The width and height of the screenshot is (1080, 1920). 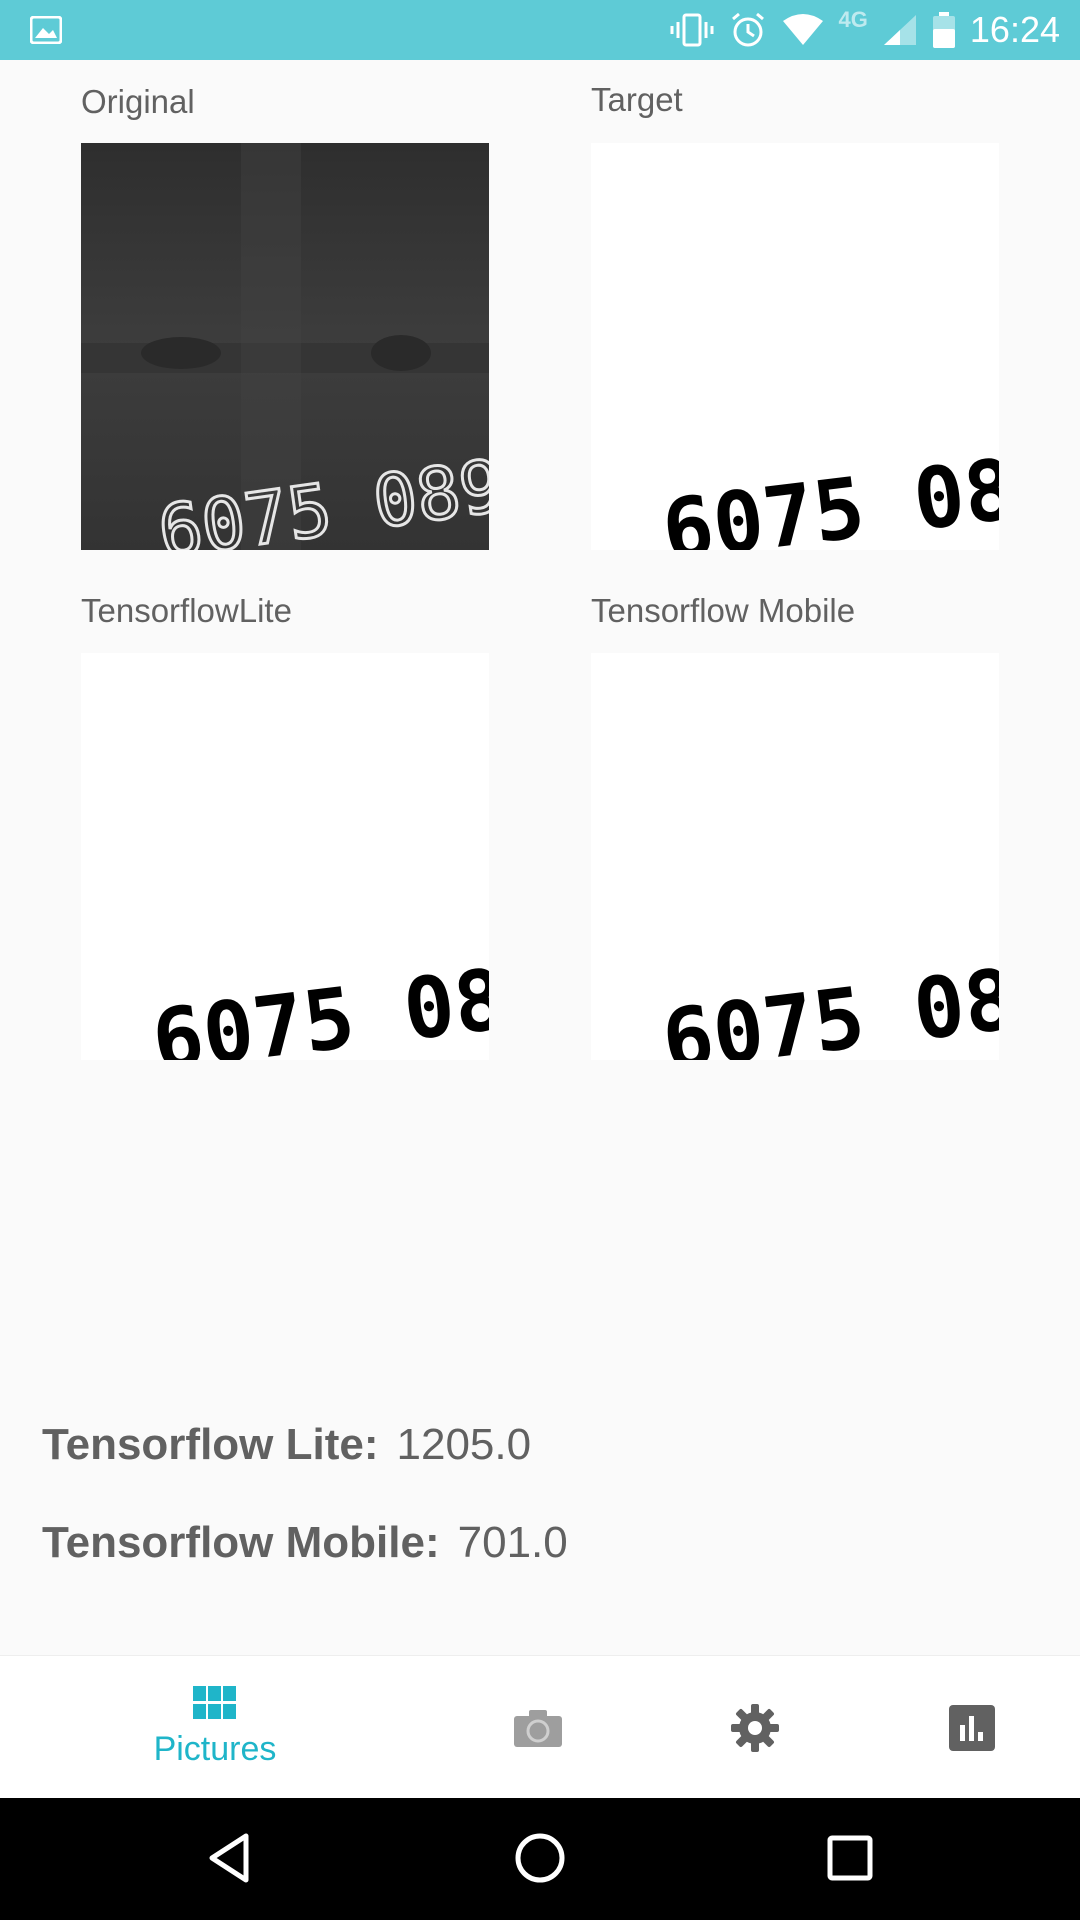 I want to click on camera-icon, so click(x=537, y=1728).